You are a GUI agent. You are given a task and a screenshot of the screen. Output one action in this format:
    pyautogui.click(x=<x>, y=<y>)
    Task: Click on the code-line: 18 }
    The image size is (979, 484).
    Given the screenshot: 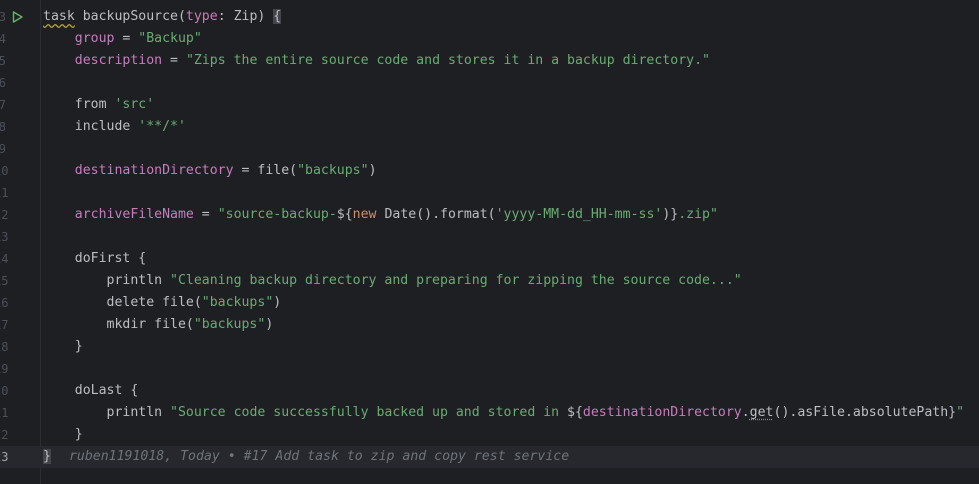 What is the action you would take?
    pyautogui.click(x=489, y=347)
    